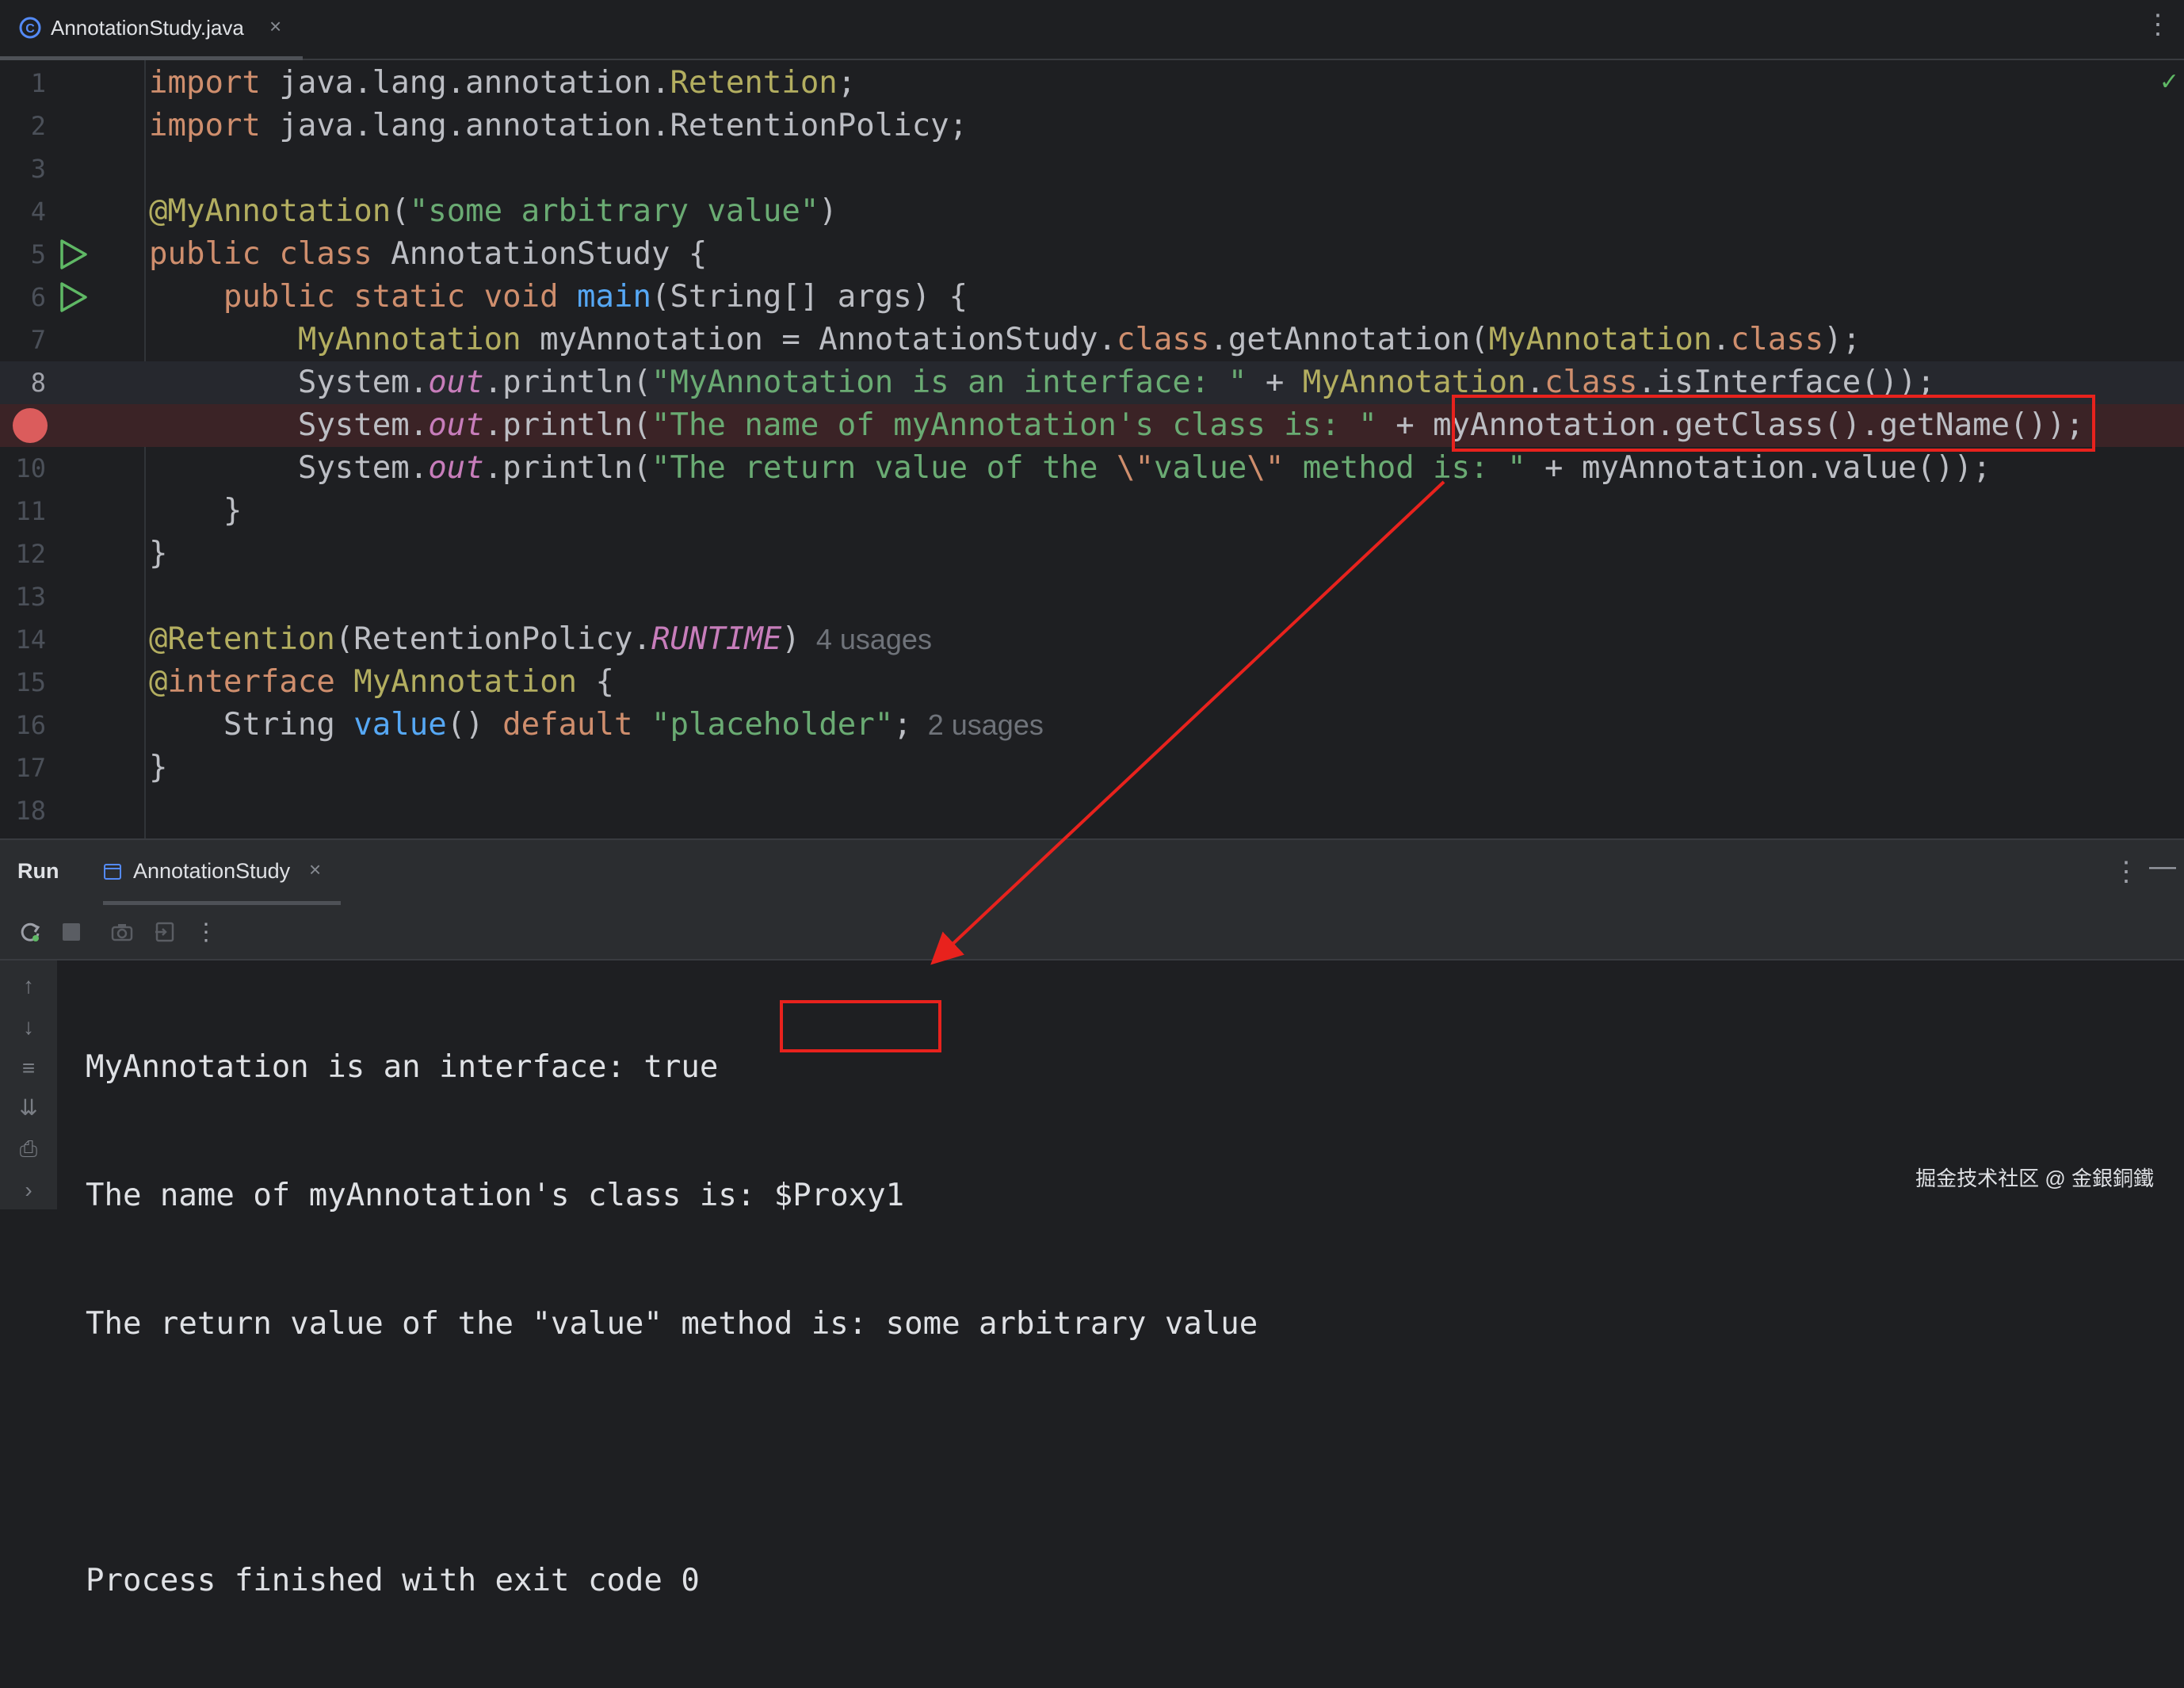 This screenshot has width=2184, height=1688. What do you see at coordinates (251, 725) in the screenshot?
I see `code-token: String` at bounding box center [251, 725].